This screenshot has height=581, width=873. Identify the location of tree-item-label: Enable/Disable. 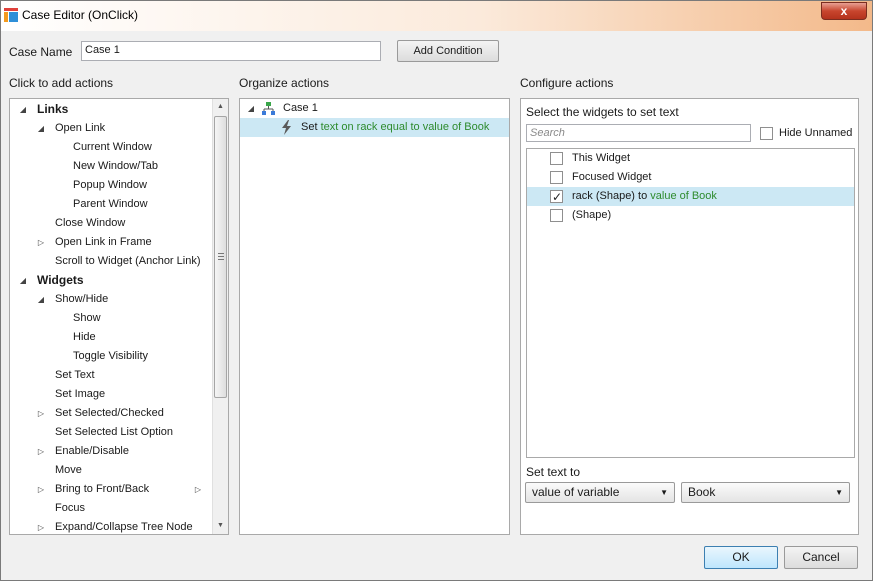
(92, 451).